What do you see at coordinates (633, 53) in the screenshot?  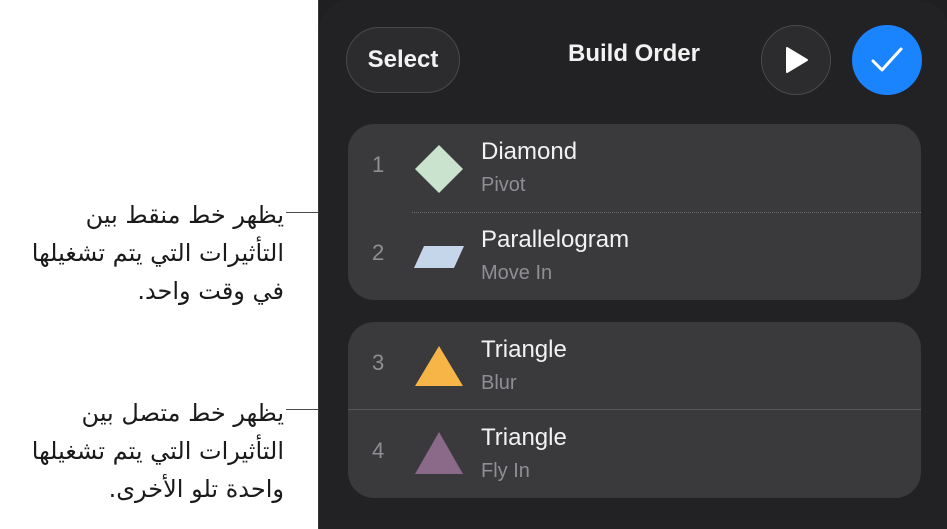 I see `page-title: Build Order` at bounding box center [633, 53].